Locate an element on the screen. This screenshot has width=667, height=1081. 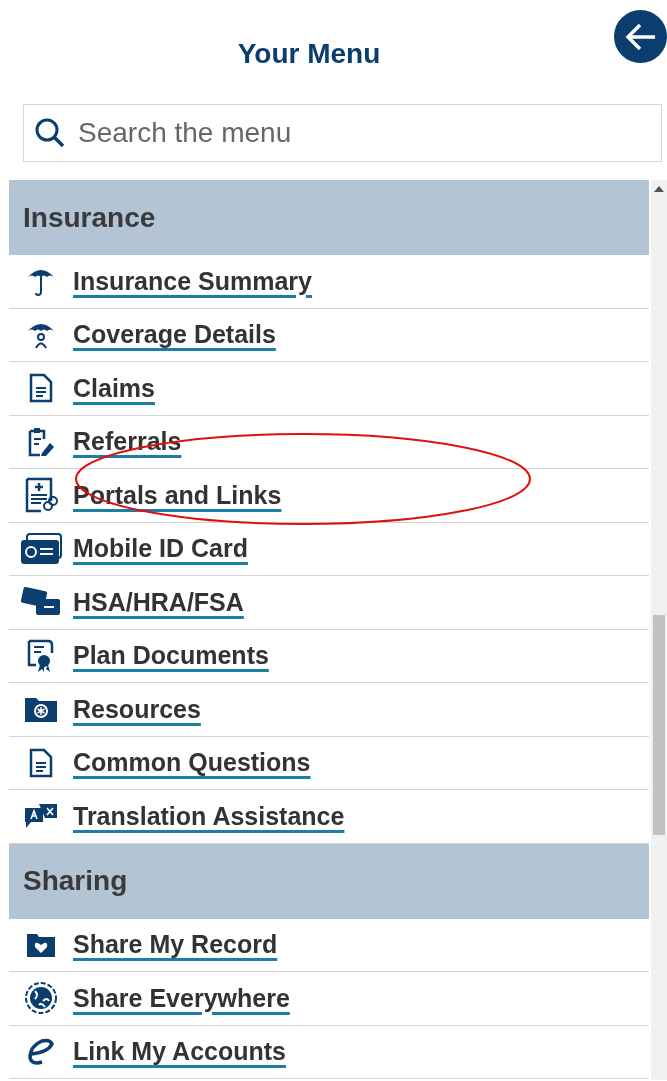
menu-link: Coverage Details is located at coordinates (174, 335).